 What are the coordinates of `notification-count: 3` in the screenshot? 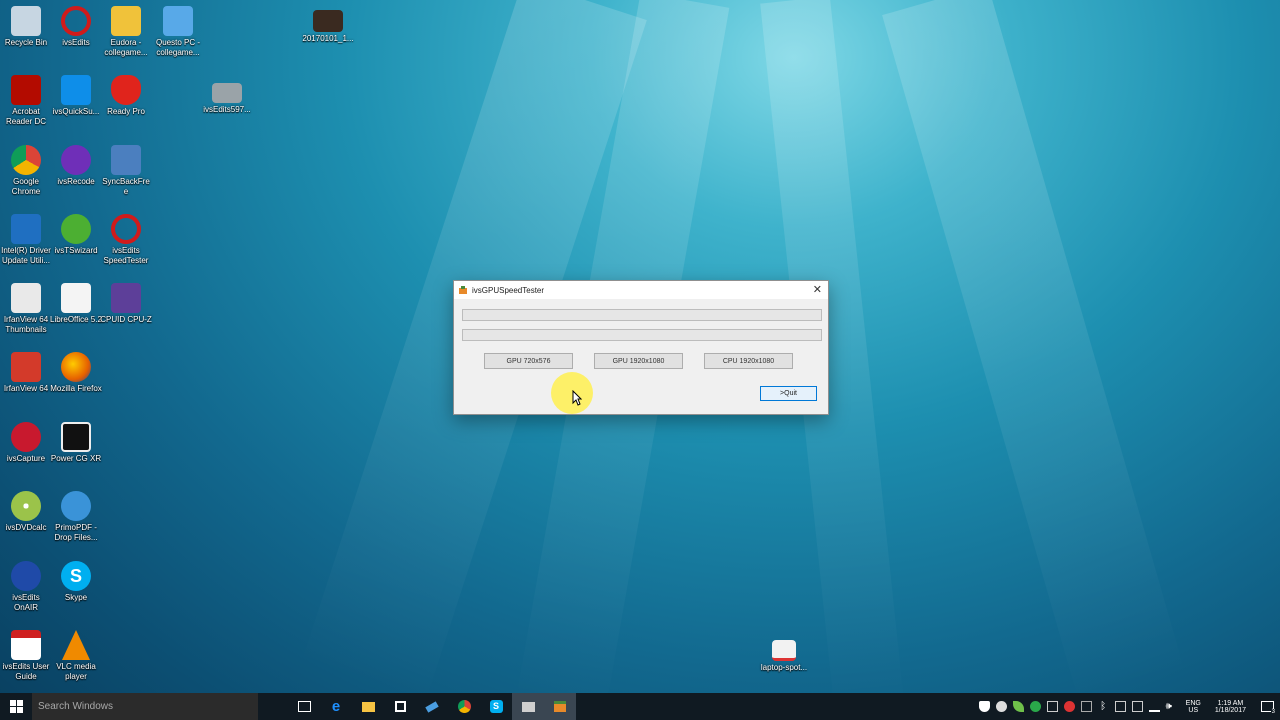 It's located at (1273, 712).